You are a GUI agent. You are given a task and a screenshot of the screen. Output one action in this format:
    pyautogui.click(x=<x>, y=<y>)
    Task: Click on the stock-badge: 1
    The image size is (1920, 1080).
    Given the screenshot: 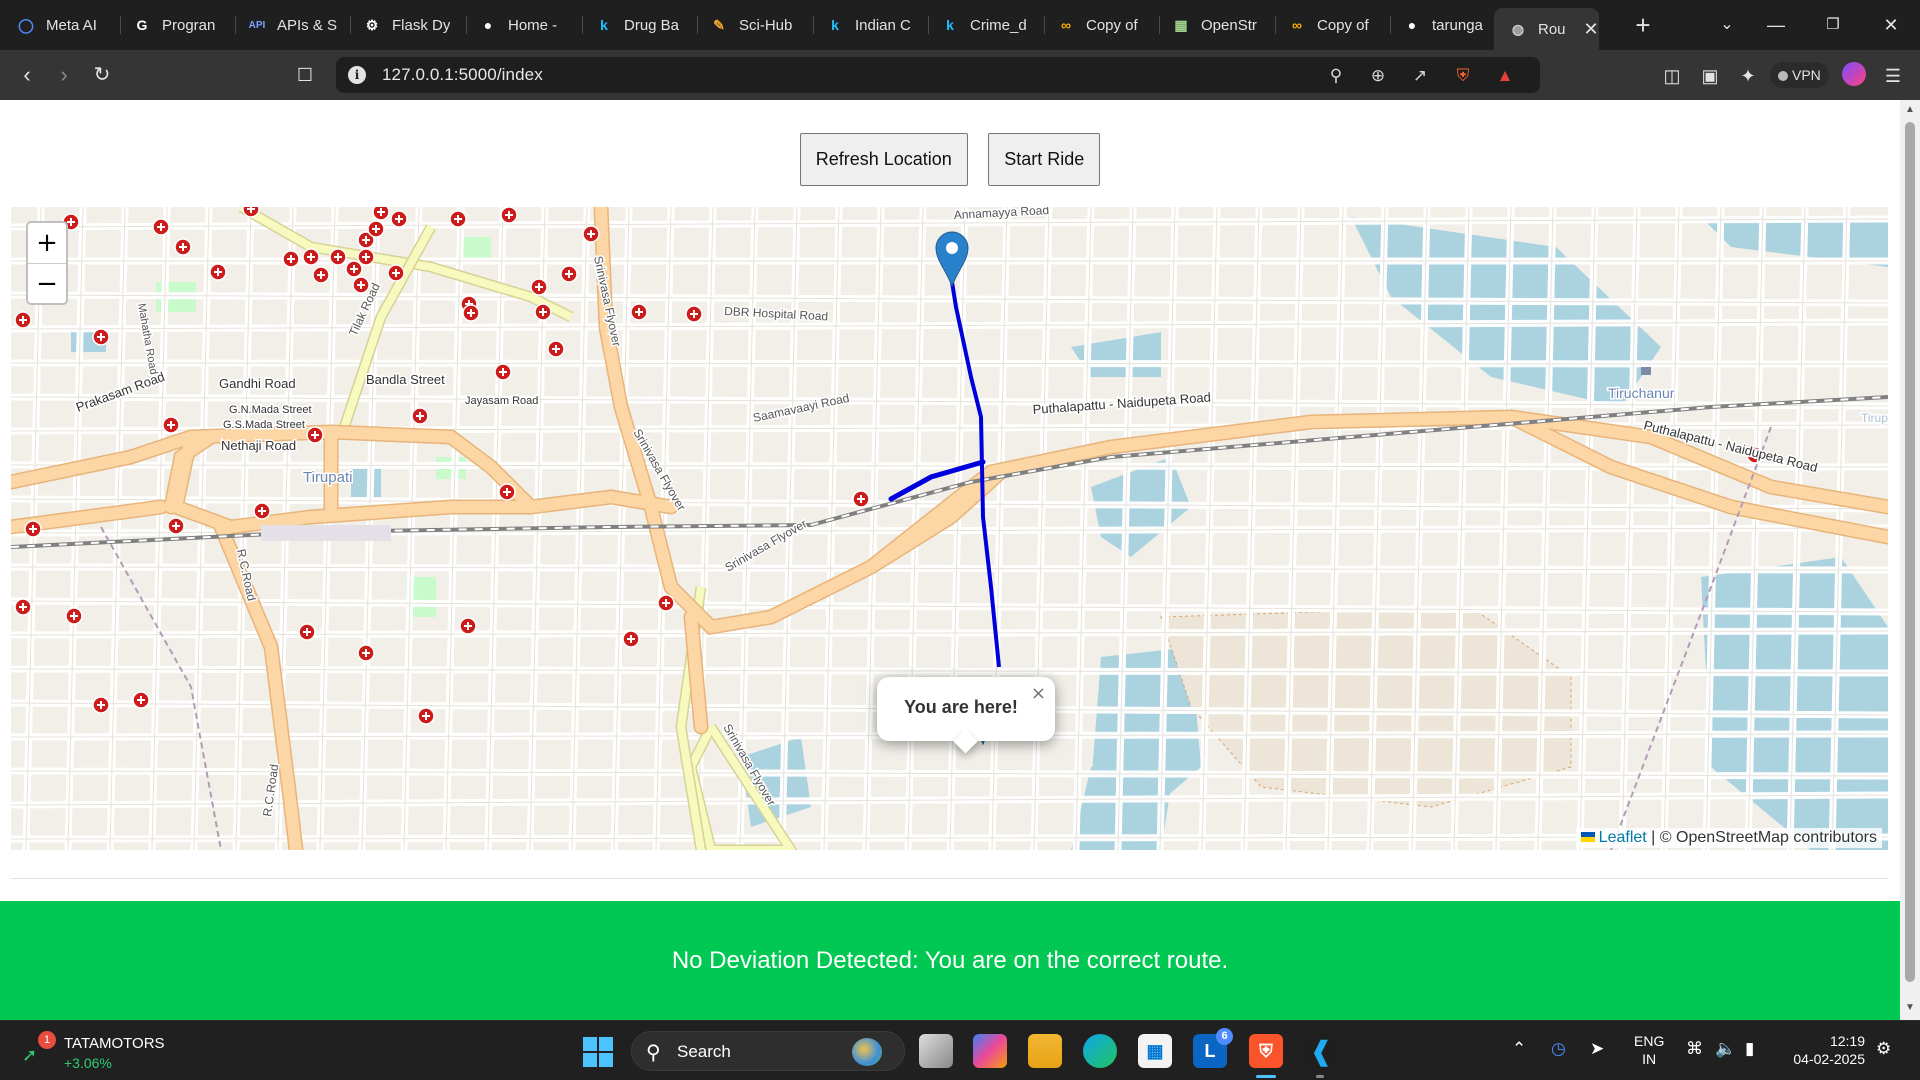 What is the action you would take?
    pyautogui.click(x=47, y=1040)
    